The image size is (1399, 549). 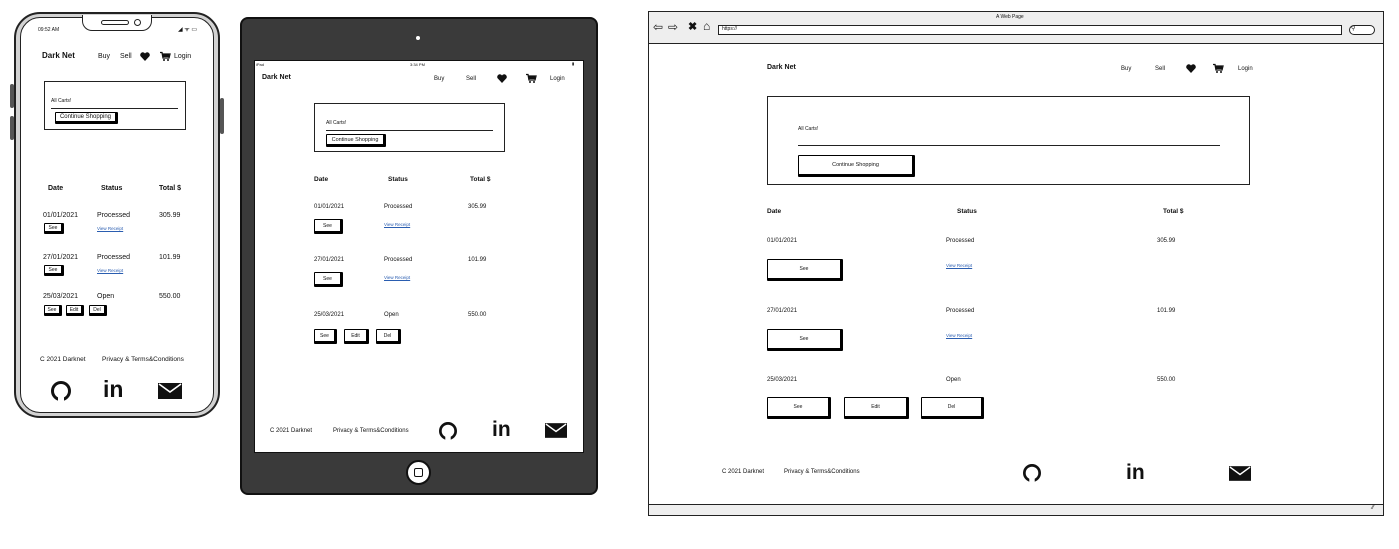 I want to click on url-bar, so click(x=1030, y=30).